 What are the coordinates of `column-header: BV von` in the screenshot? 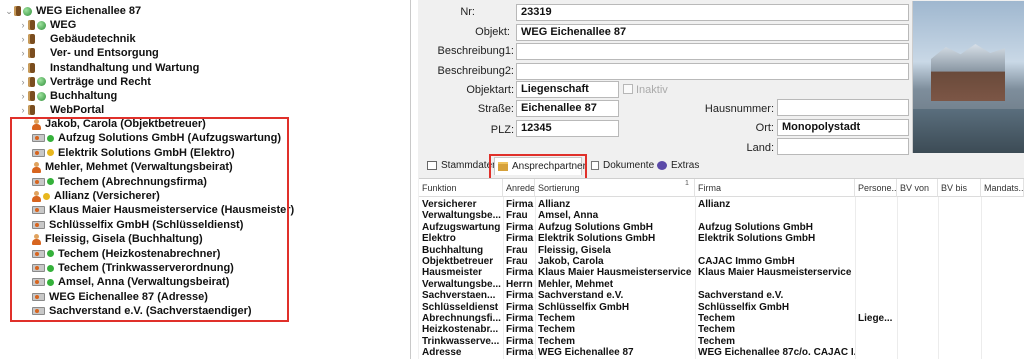 It's located at (917, 188).